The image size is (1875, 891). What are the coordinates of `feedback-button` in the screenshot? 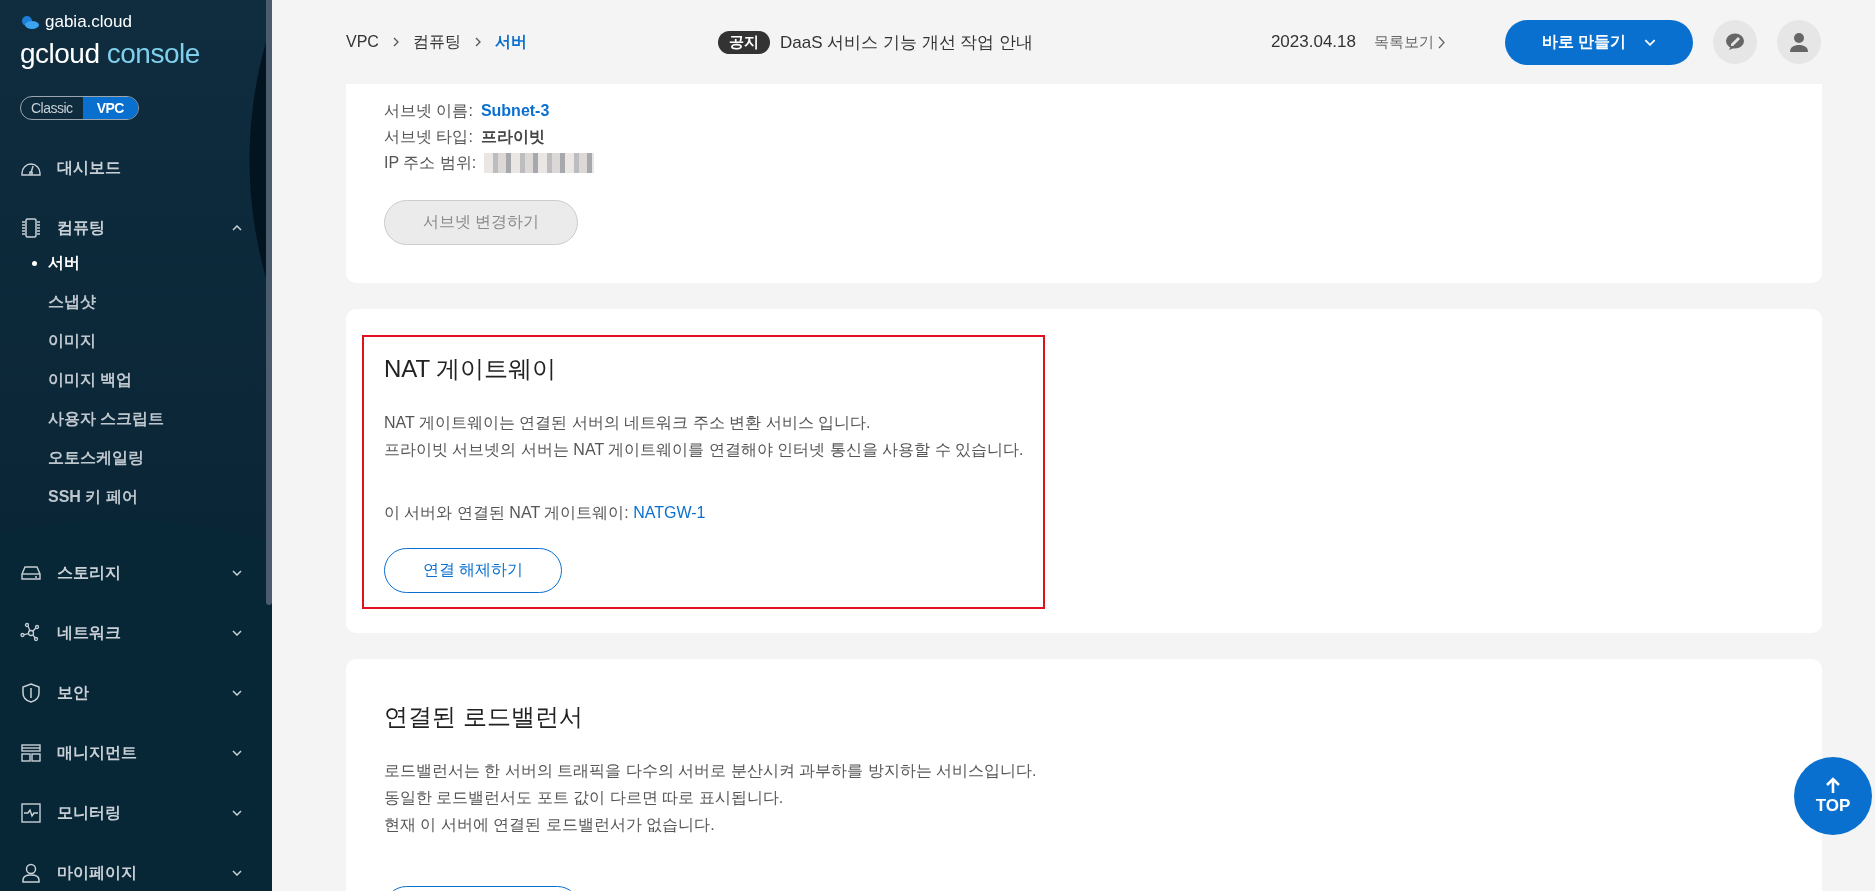 It's located at (1735, 42).